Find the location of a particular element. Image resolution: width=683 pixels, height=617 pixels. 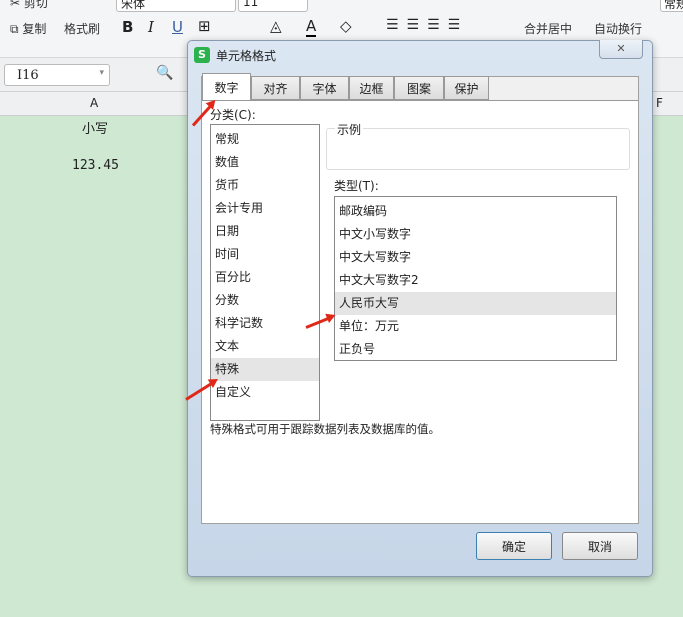

list-item: 单位：万元 is located at coordinates (475, 326).